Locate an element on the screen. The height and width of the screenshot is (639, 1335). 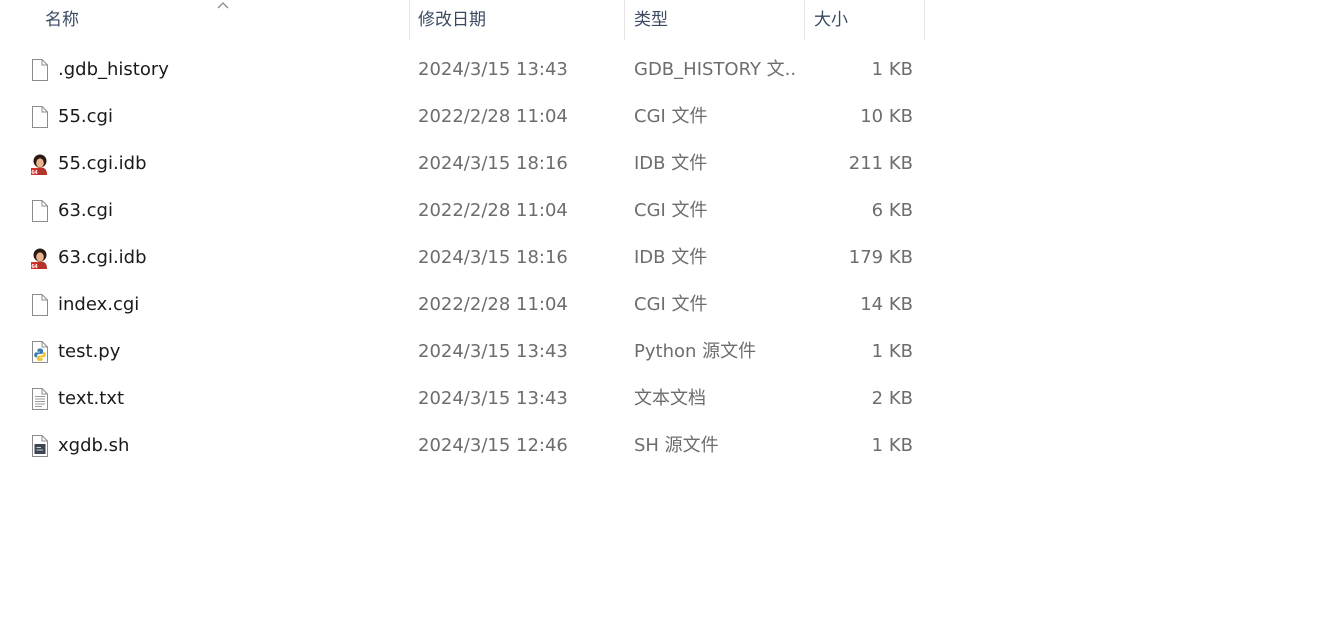
file-size: 10 KB is located at coordinates (886, 116).